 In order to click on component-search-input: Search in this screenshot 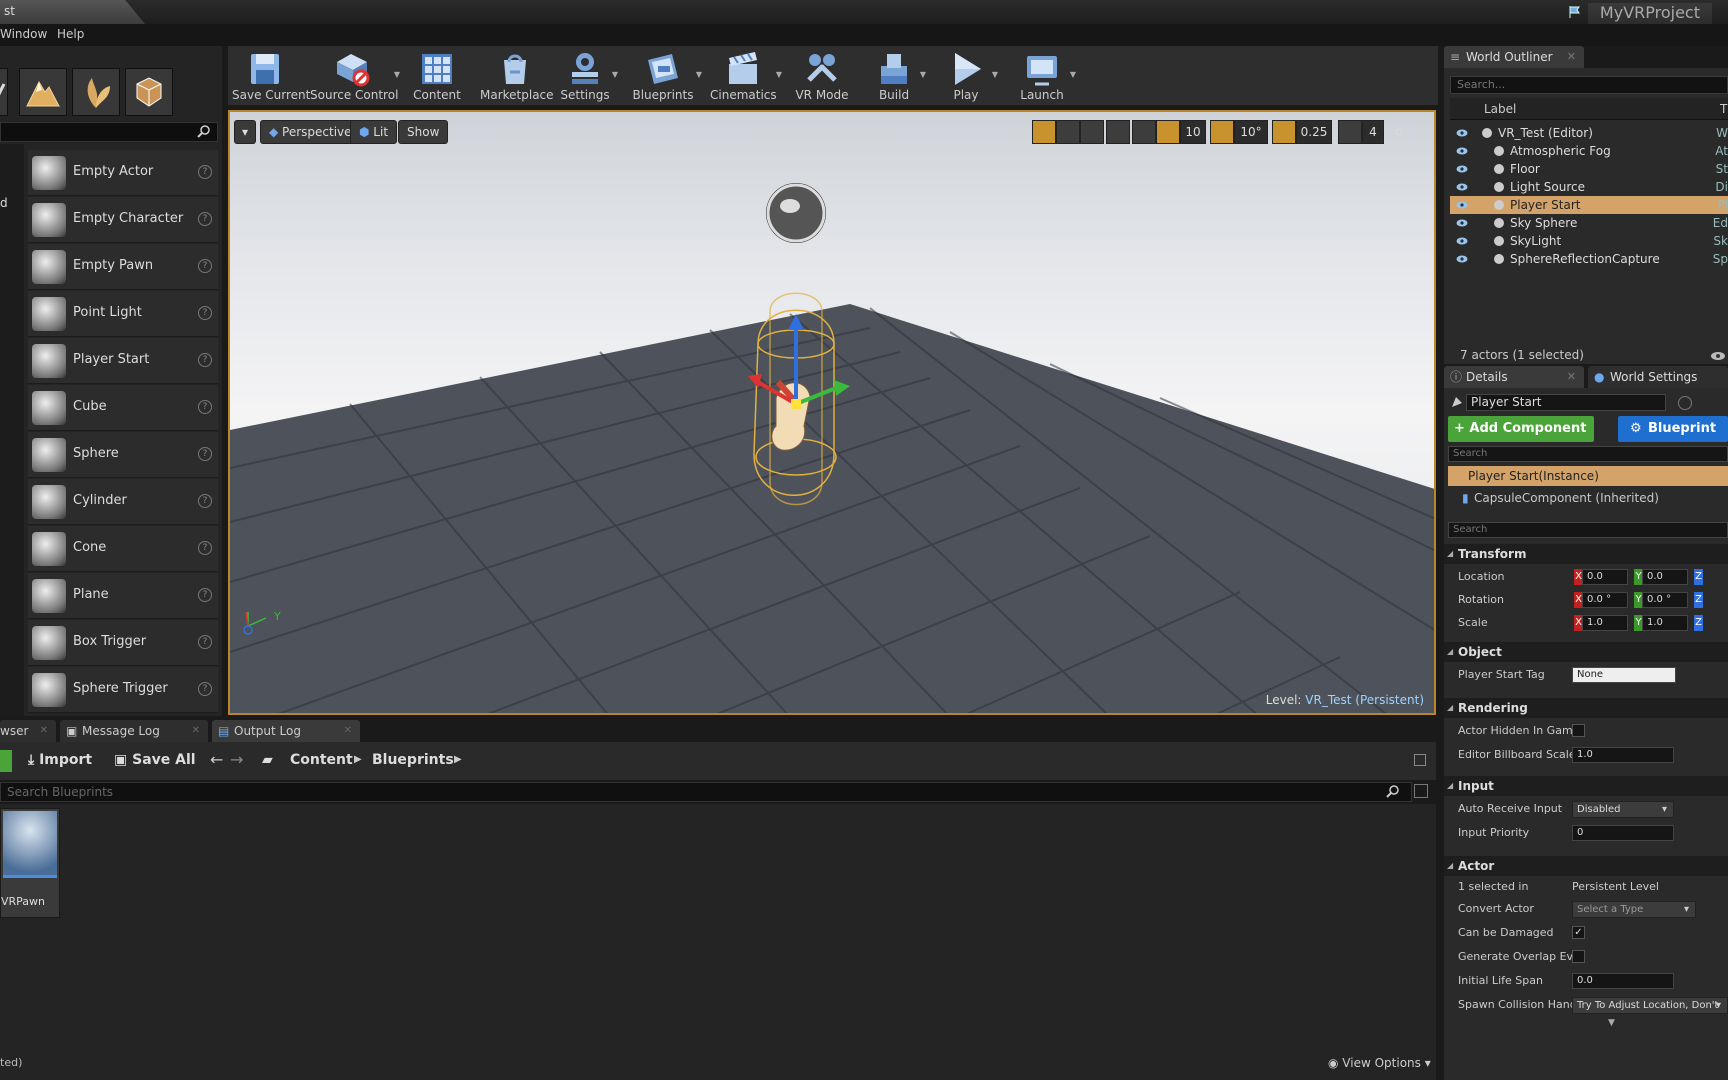, I will do `click(1588, 454)`.